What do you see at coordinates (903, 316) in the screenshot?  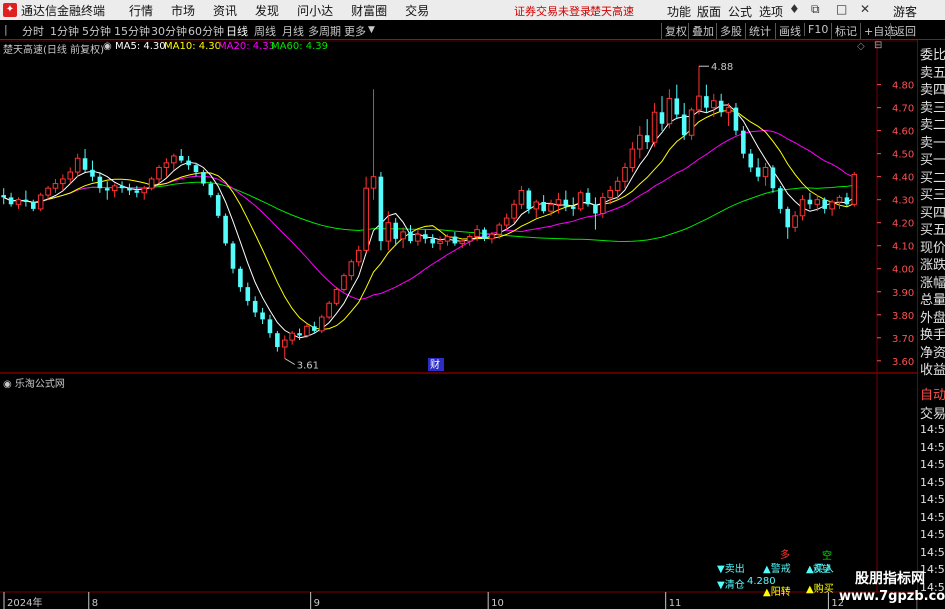 I see `price-tick-label: 3.80` at bounding box center [903, 316].